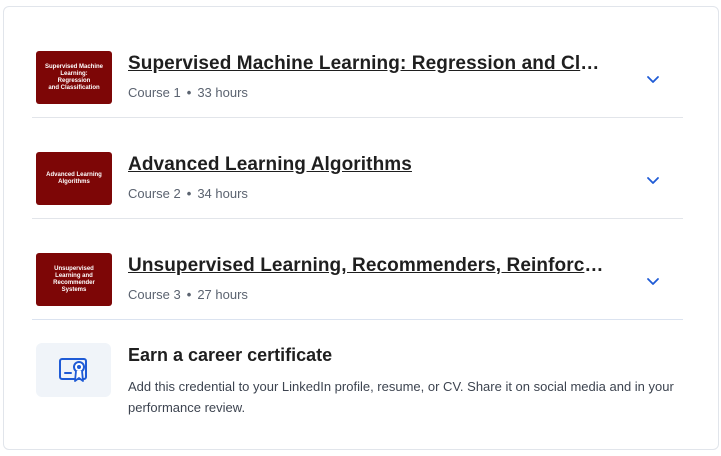  Describe the element at coordinates (222, 193) in the screenshot. I see `course-hours: 34 hours` at that location.